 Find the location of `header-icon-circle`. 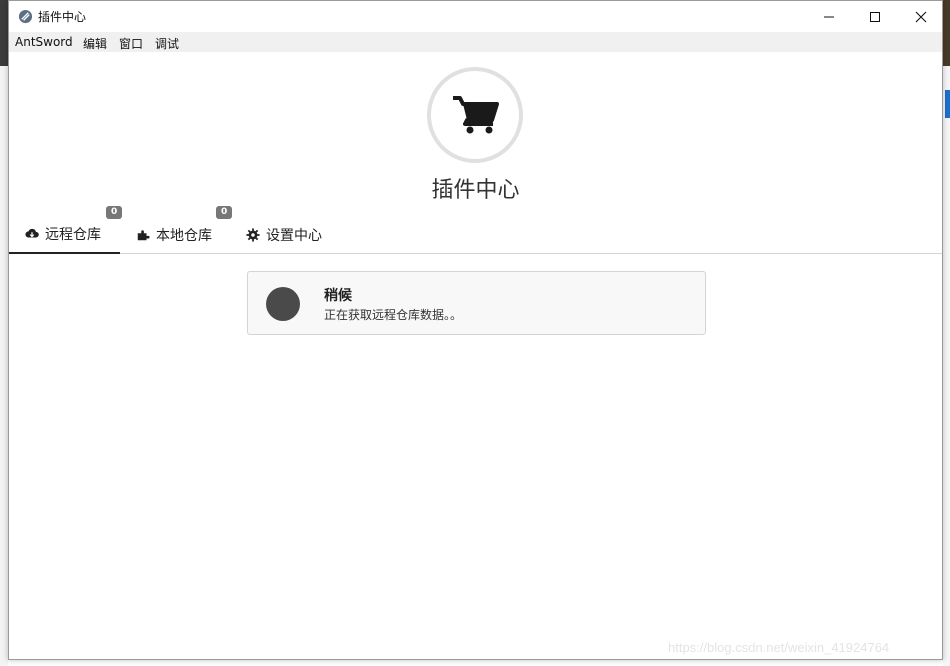

header-icon-circle is located at coordinates (475, 115).